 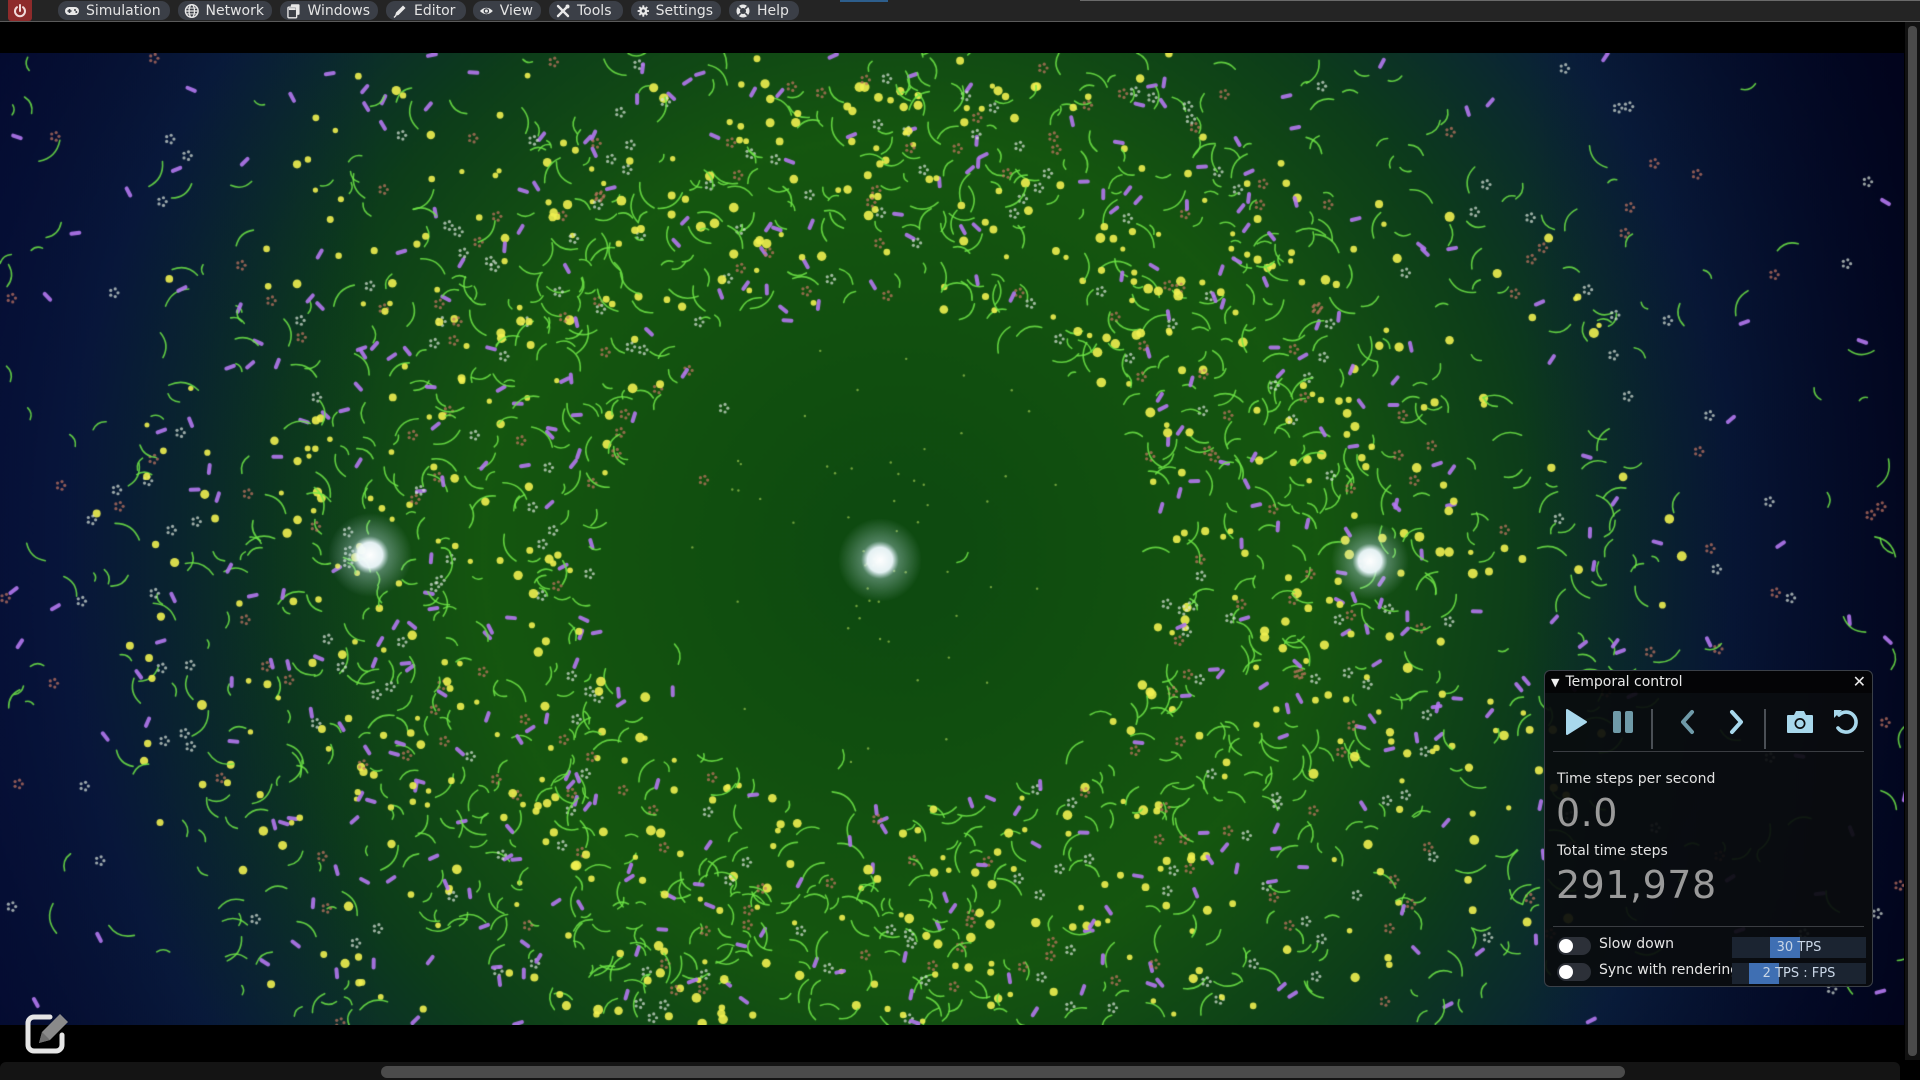 What do you see at coordinates (123, 10) in the screenshot?
I see `menu-simulation-label: Simulation` at bounding box center [123, 10].